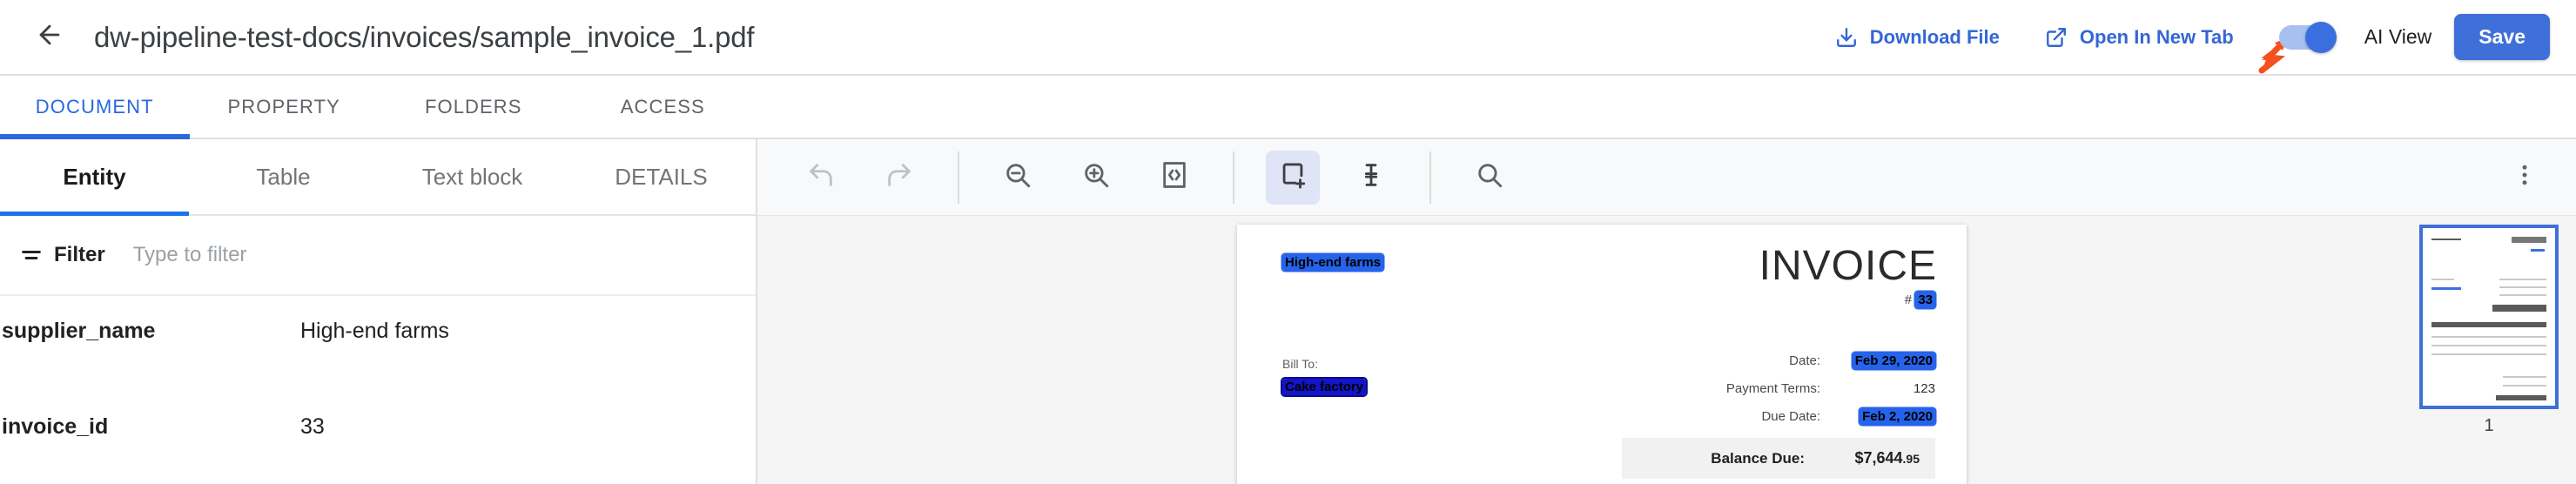  Describe the element at coordinates (2156, 36) in the screenshot. I see `open-in-new-tab-label: Open In New Tab` at that location.